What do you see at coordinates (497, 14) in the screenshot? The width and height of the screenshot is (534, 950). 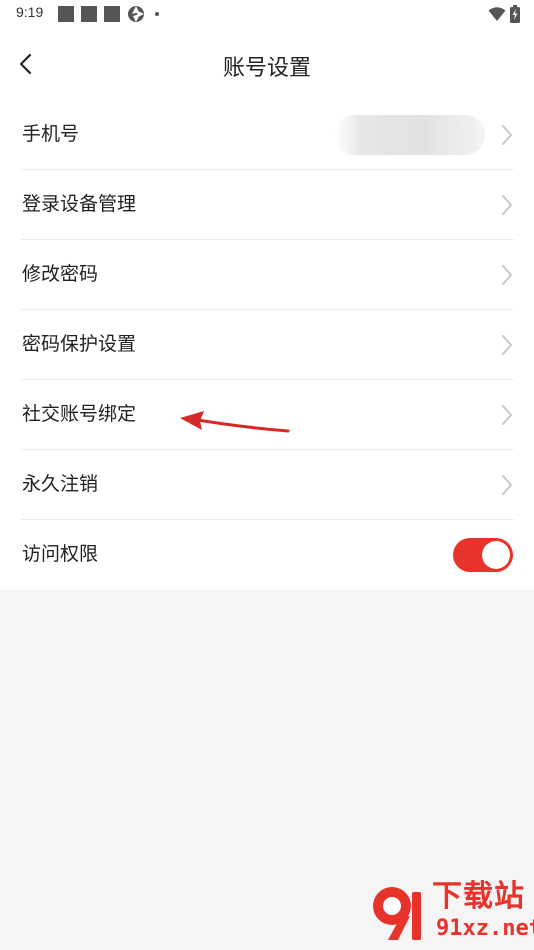 I see `wifi-icon` at bounding box center [497, 14].